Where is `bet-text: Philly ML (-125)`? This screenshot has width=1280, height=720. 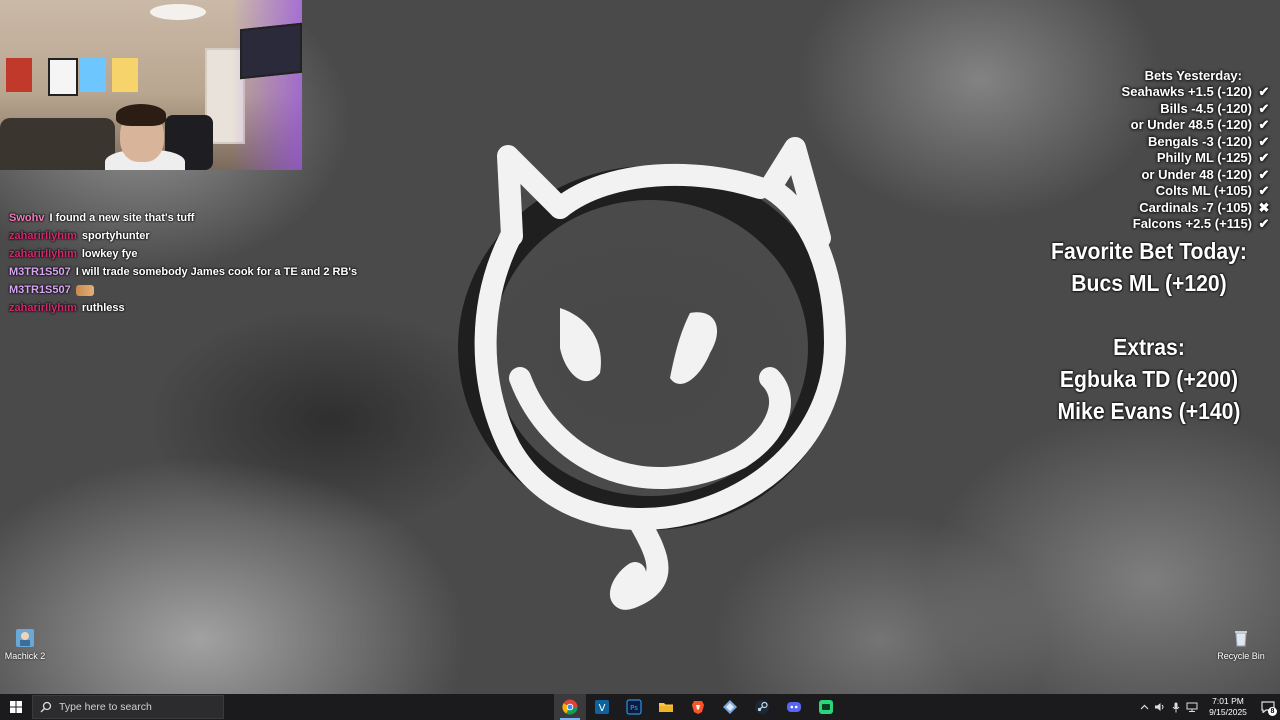 bet-text: Philly ML (-125) is located at coordinates (1204, 157).